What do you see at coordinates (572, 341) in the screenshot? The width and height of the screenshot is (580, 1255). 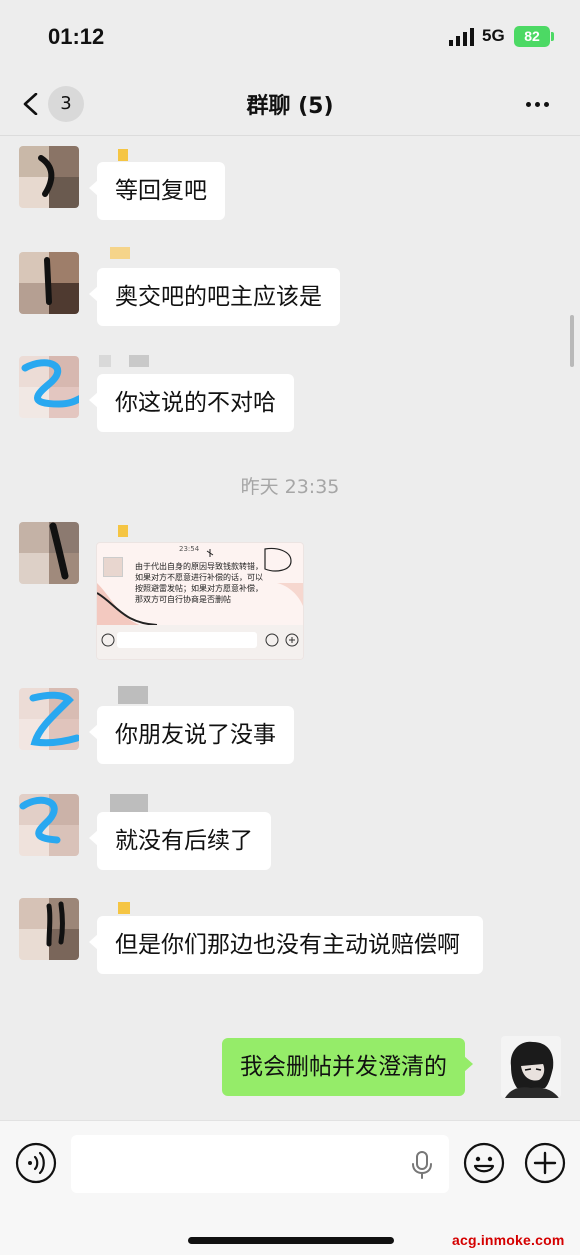 I see `scrollbar` at bounding box center [572, 341].